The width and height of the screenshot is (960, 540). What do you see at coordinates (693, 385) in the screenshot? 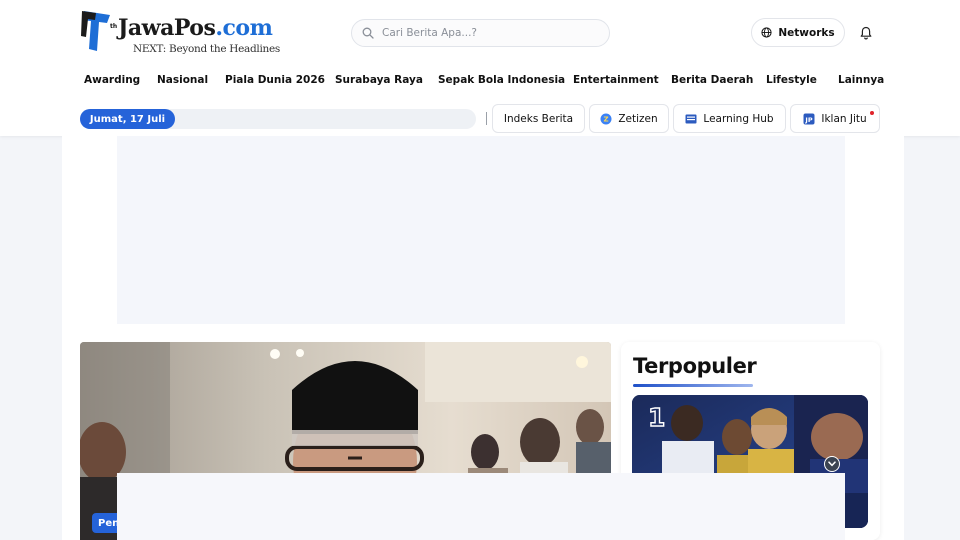
I see `title-underline` at bounding box center [693, 385].